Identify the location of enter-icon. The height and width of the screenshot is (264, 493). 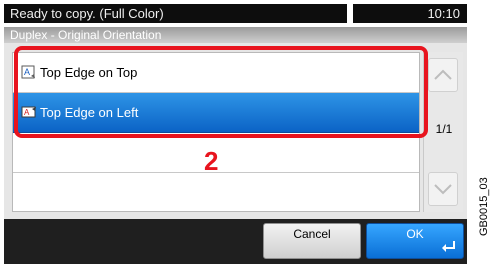
(448, 246).